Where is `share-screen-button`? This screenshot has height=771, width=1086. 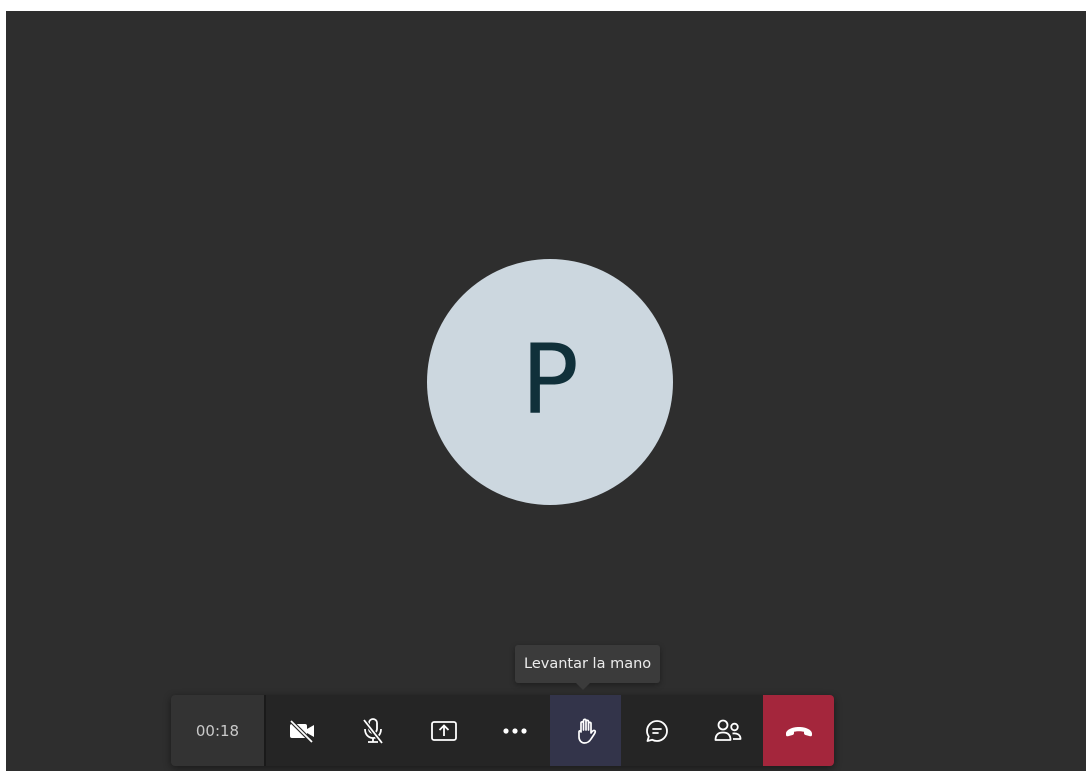
share-screen-button is located at coordinates (443, 730).